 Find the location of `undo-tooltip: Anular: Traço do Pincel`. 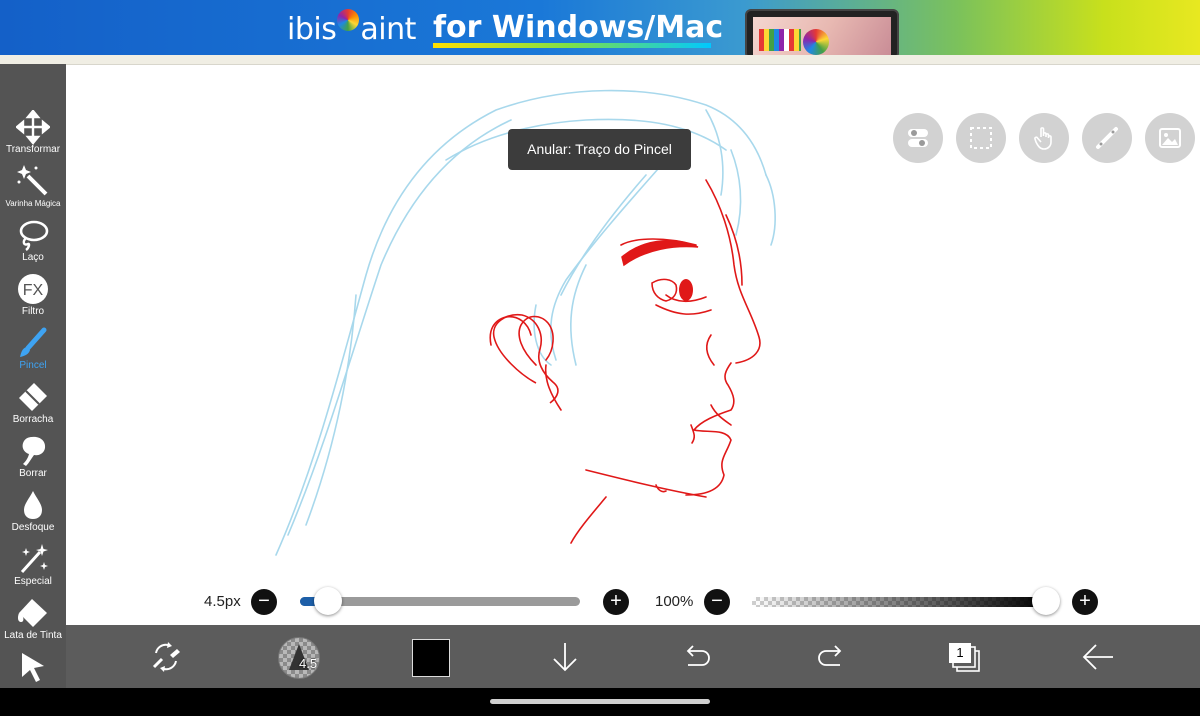

undo-tooltip: Anular: Traço do Pincel is located at coordinates (599, 149).